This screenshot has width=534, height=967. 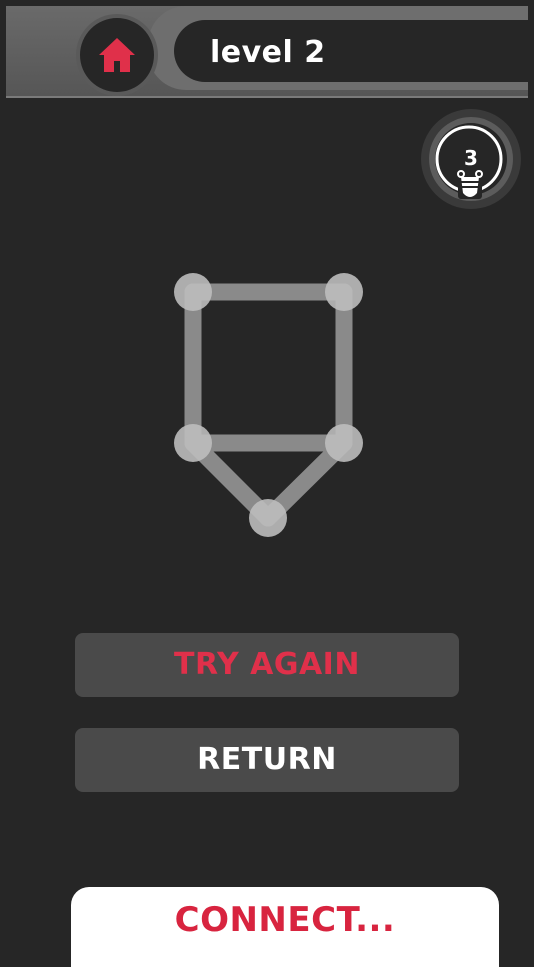 What do you see at coordinates (344, 292) in the screenshot?
I see `node-top-right` at bounding box center [344, 292].